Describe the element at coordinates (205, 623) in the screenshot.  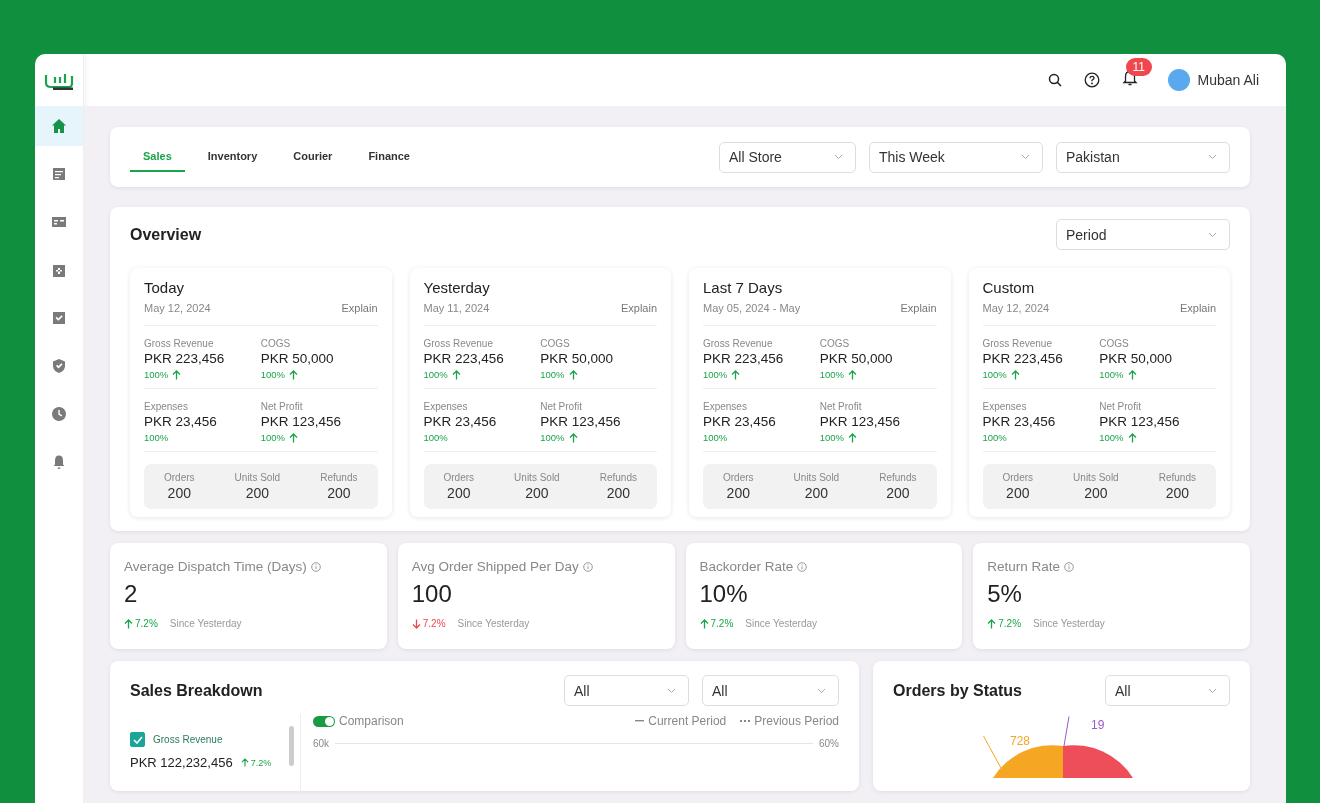
I see `kpi-note: Since Yesterday` at that location.